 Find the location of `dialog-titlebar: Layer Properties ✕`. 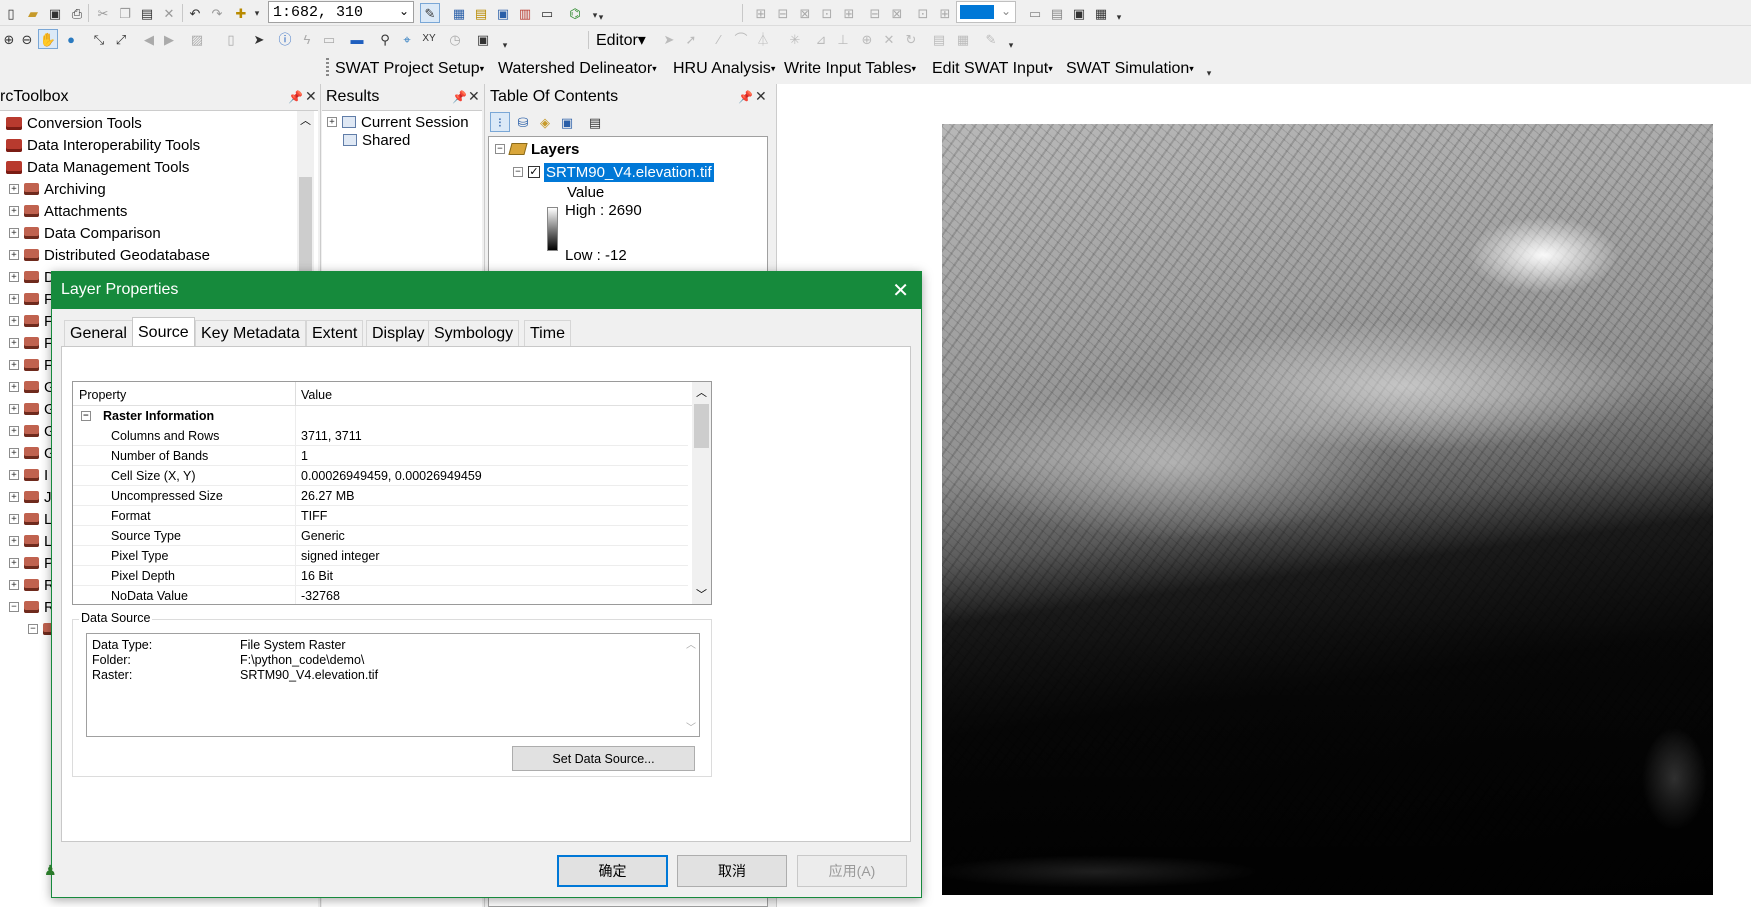

dialog-titlebar: Layer Properties ✕ is located at coordinates (486, 290).